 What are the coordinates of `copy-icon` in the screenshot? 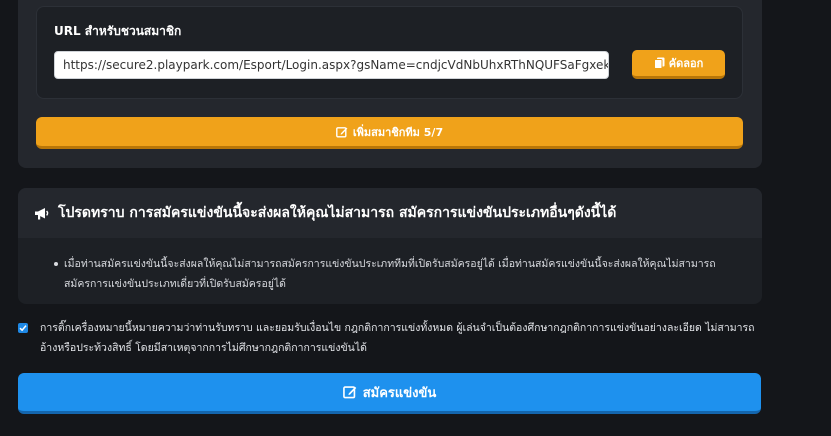 It's located at (659, 63).